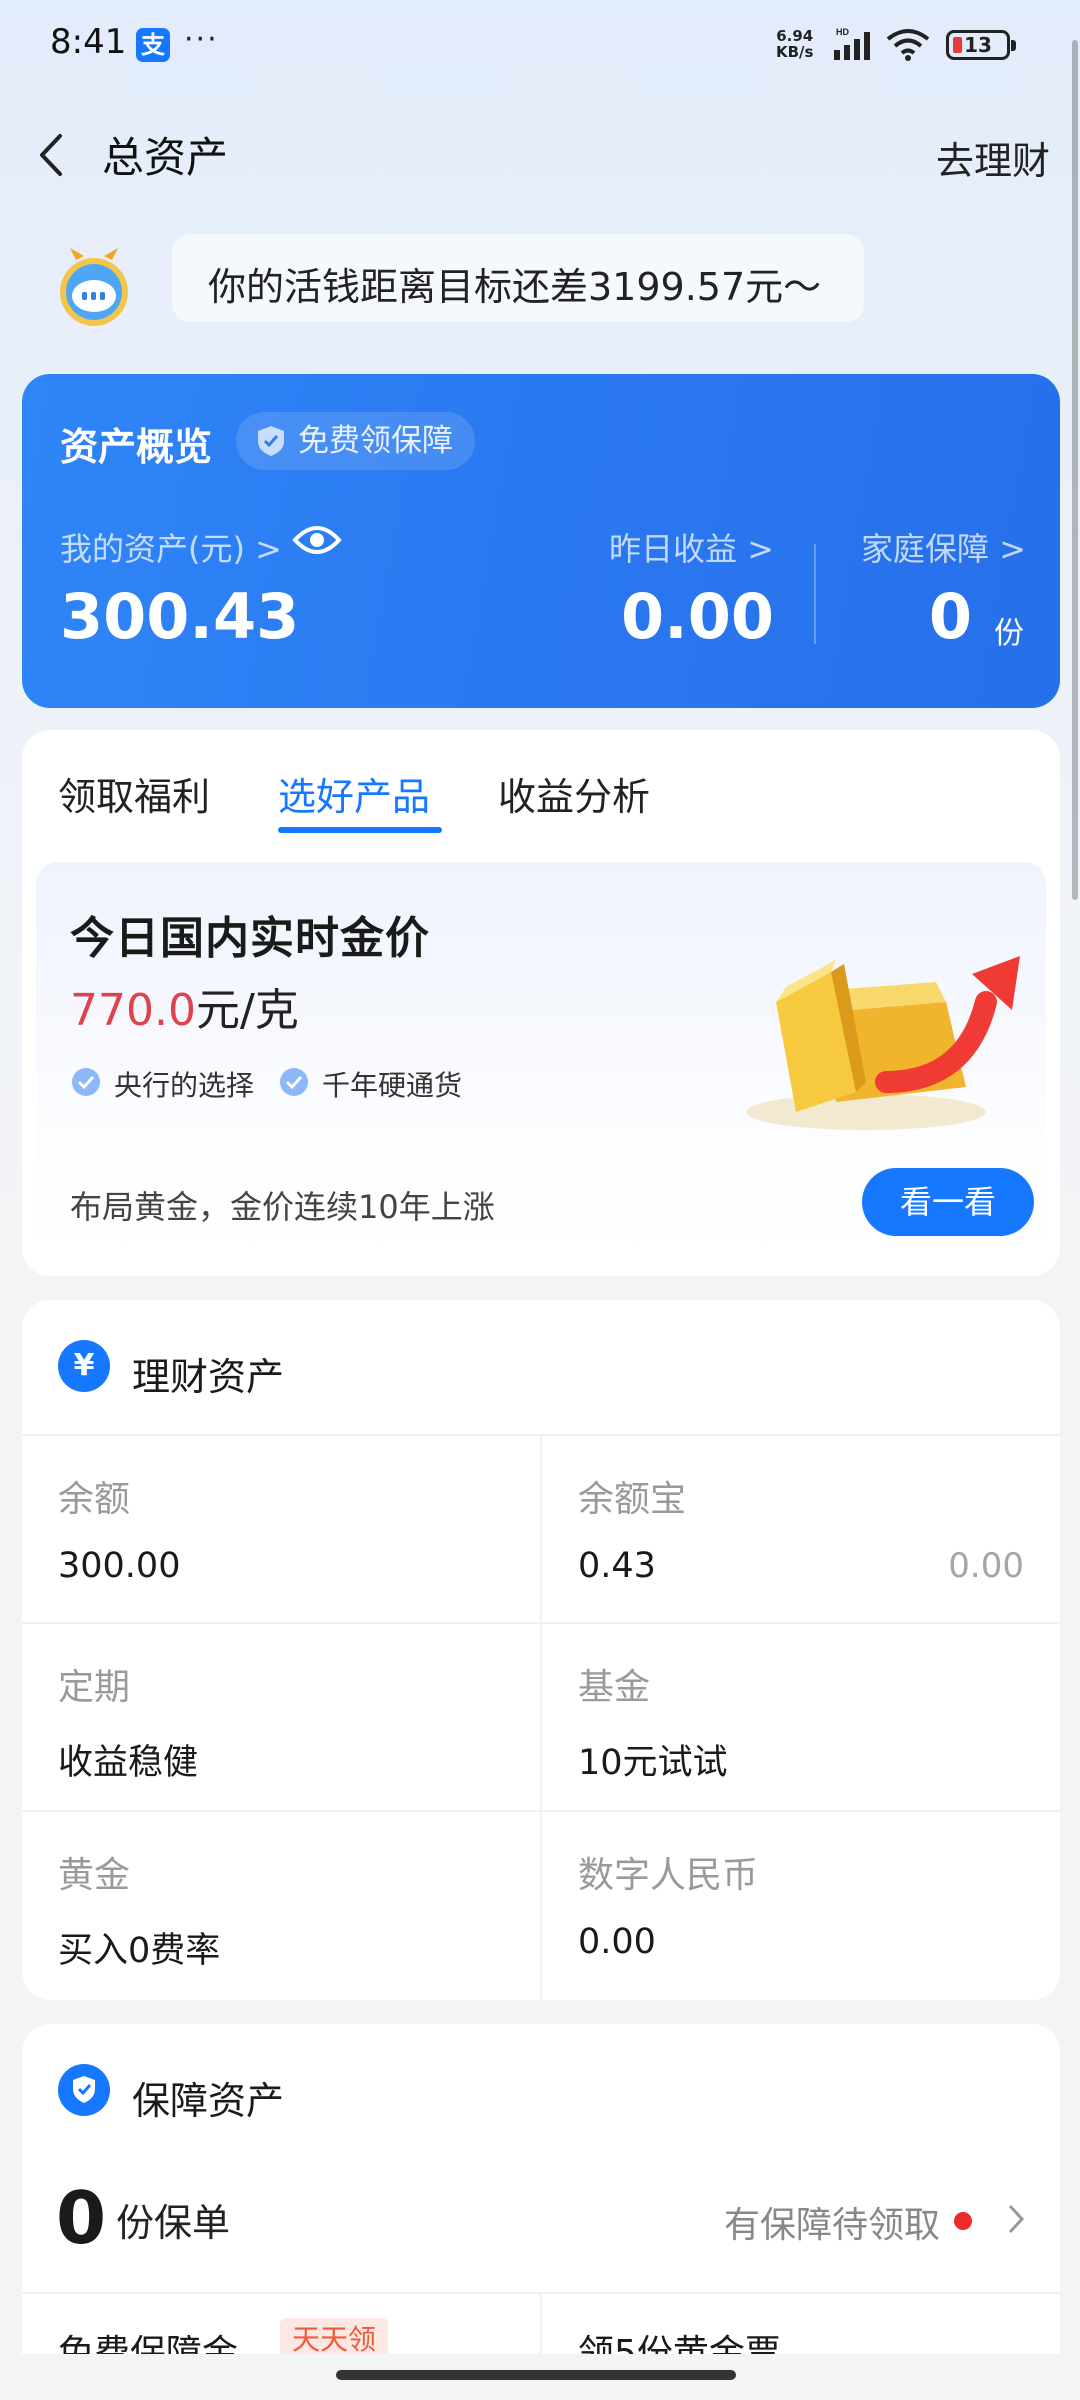 The height and width of the screenshot is (2400, 1080). Describe the element at coordinates (52, 155) in the screenshot. I see `back-arrow-icon` at that location.